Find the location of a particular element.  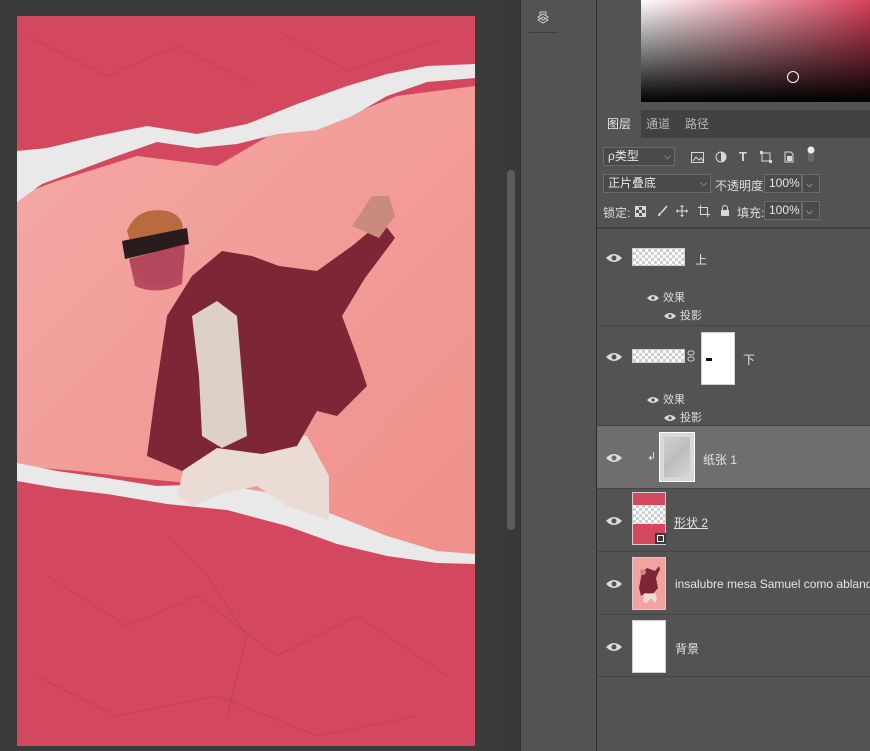

libraries-icon is located at coordinates (543, 18).